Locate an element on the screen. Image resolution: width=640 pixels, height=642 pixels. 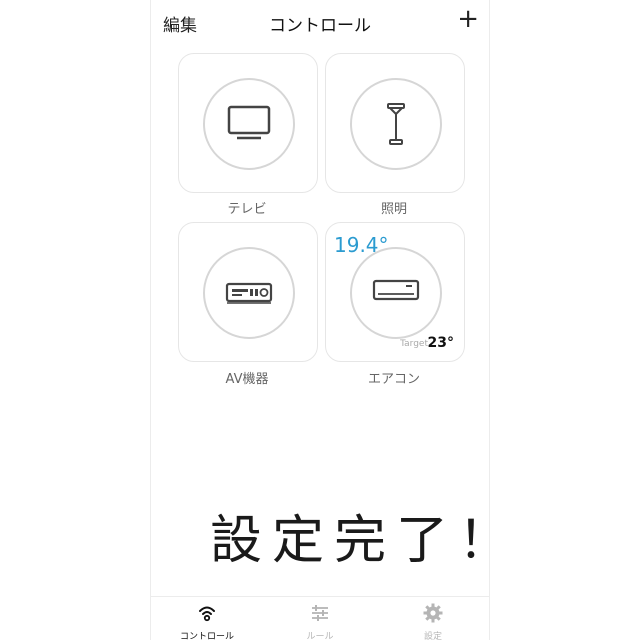
tab-label: 設定 is located at coordinates (432, 637).